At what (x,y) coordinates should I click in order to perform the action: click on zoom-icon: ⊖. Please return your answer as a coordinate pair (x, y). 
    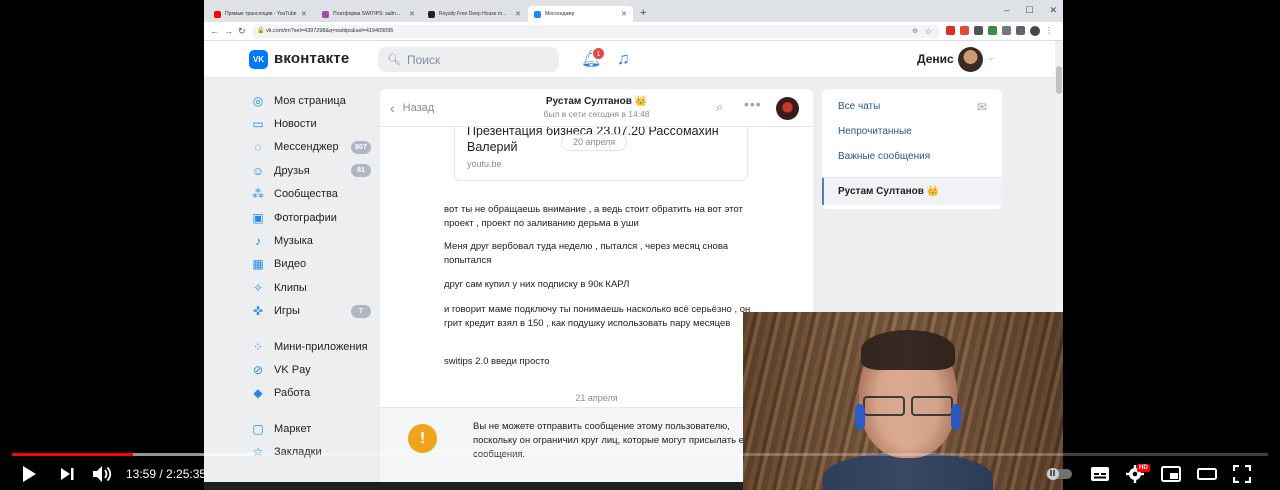
    Looking at the image, I should click on (915, 31).